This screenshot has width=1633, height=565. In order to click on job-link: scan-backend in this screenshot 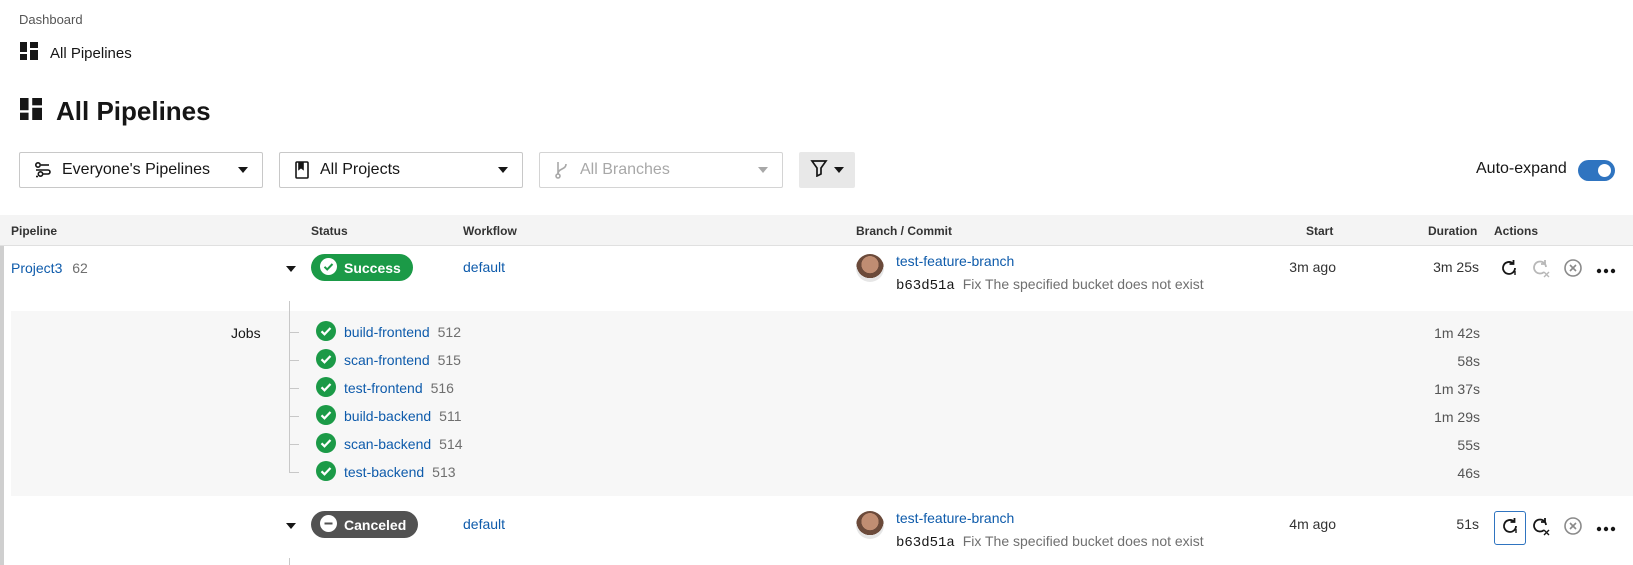, I will do `click(387, 444)`.